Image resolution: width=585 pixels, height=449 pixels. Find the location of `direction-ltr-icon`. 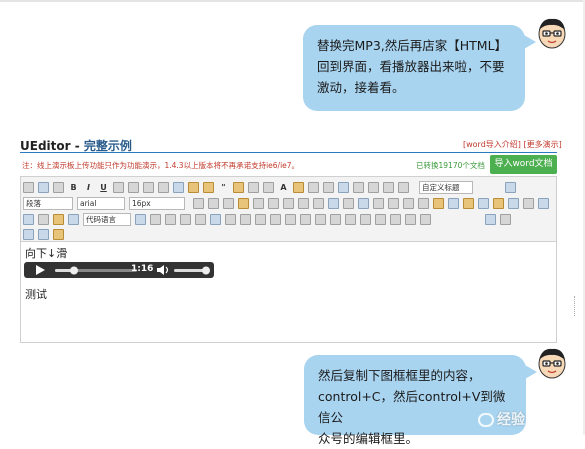

direction-ltr-icon is located at coordinates (198, 203).